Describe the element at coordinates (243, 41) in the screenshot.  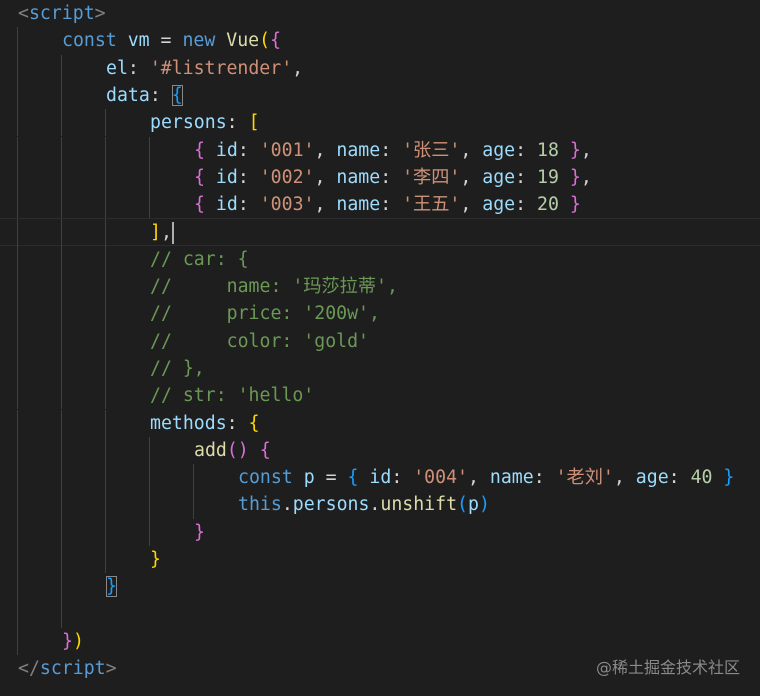
I see `code-token: Vue` at that location.